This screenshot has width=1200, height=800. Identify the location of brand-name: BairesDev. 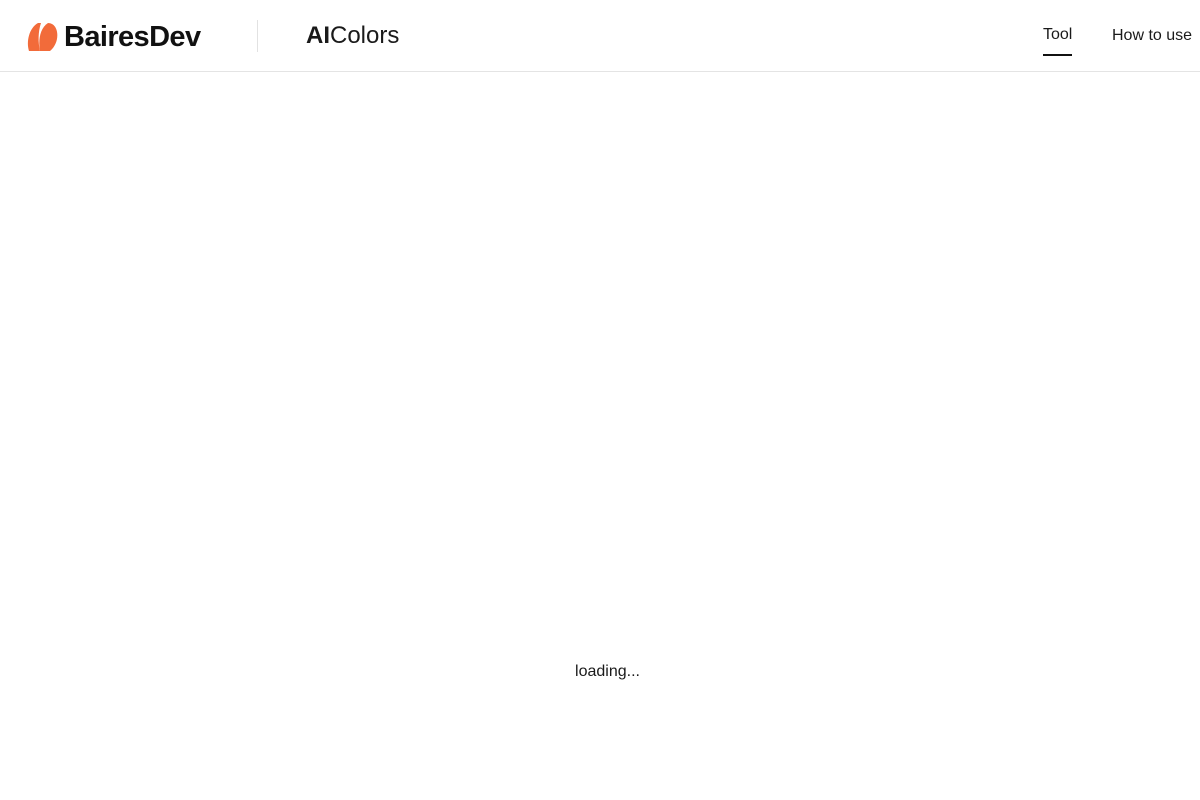
(132, 37).